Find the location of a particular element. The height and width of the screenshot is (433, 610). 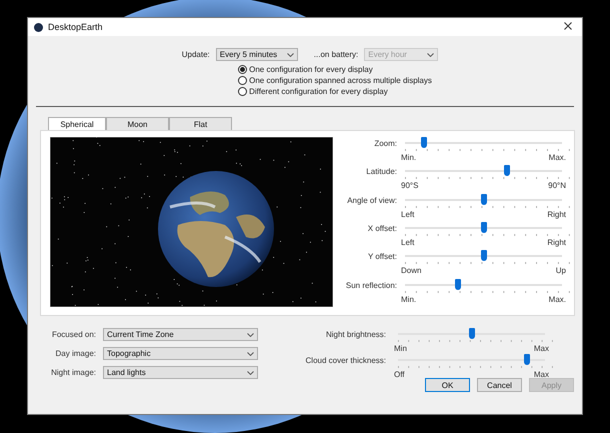

setting-label: Day image: is located at coordinates (75, 353).